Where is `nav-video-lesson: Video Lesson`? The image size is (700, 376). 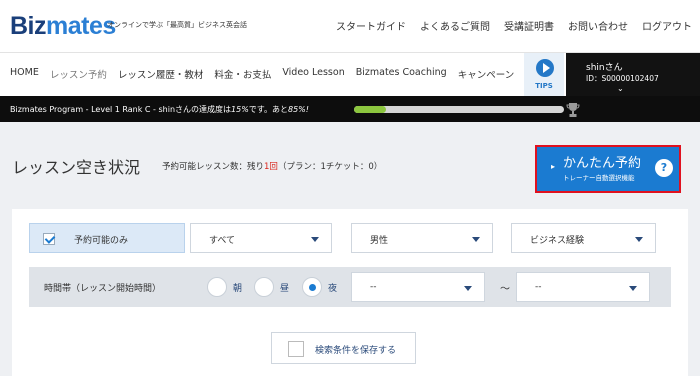
nav-video-lesson: Video Lesson is located at coordinates (313, 74).